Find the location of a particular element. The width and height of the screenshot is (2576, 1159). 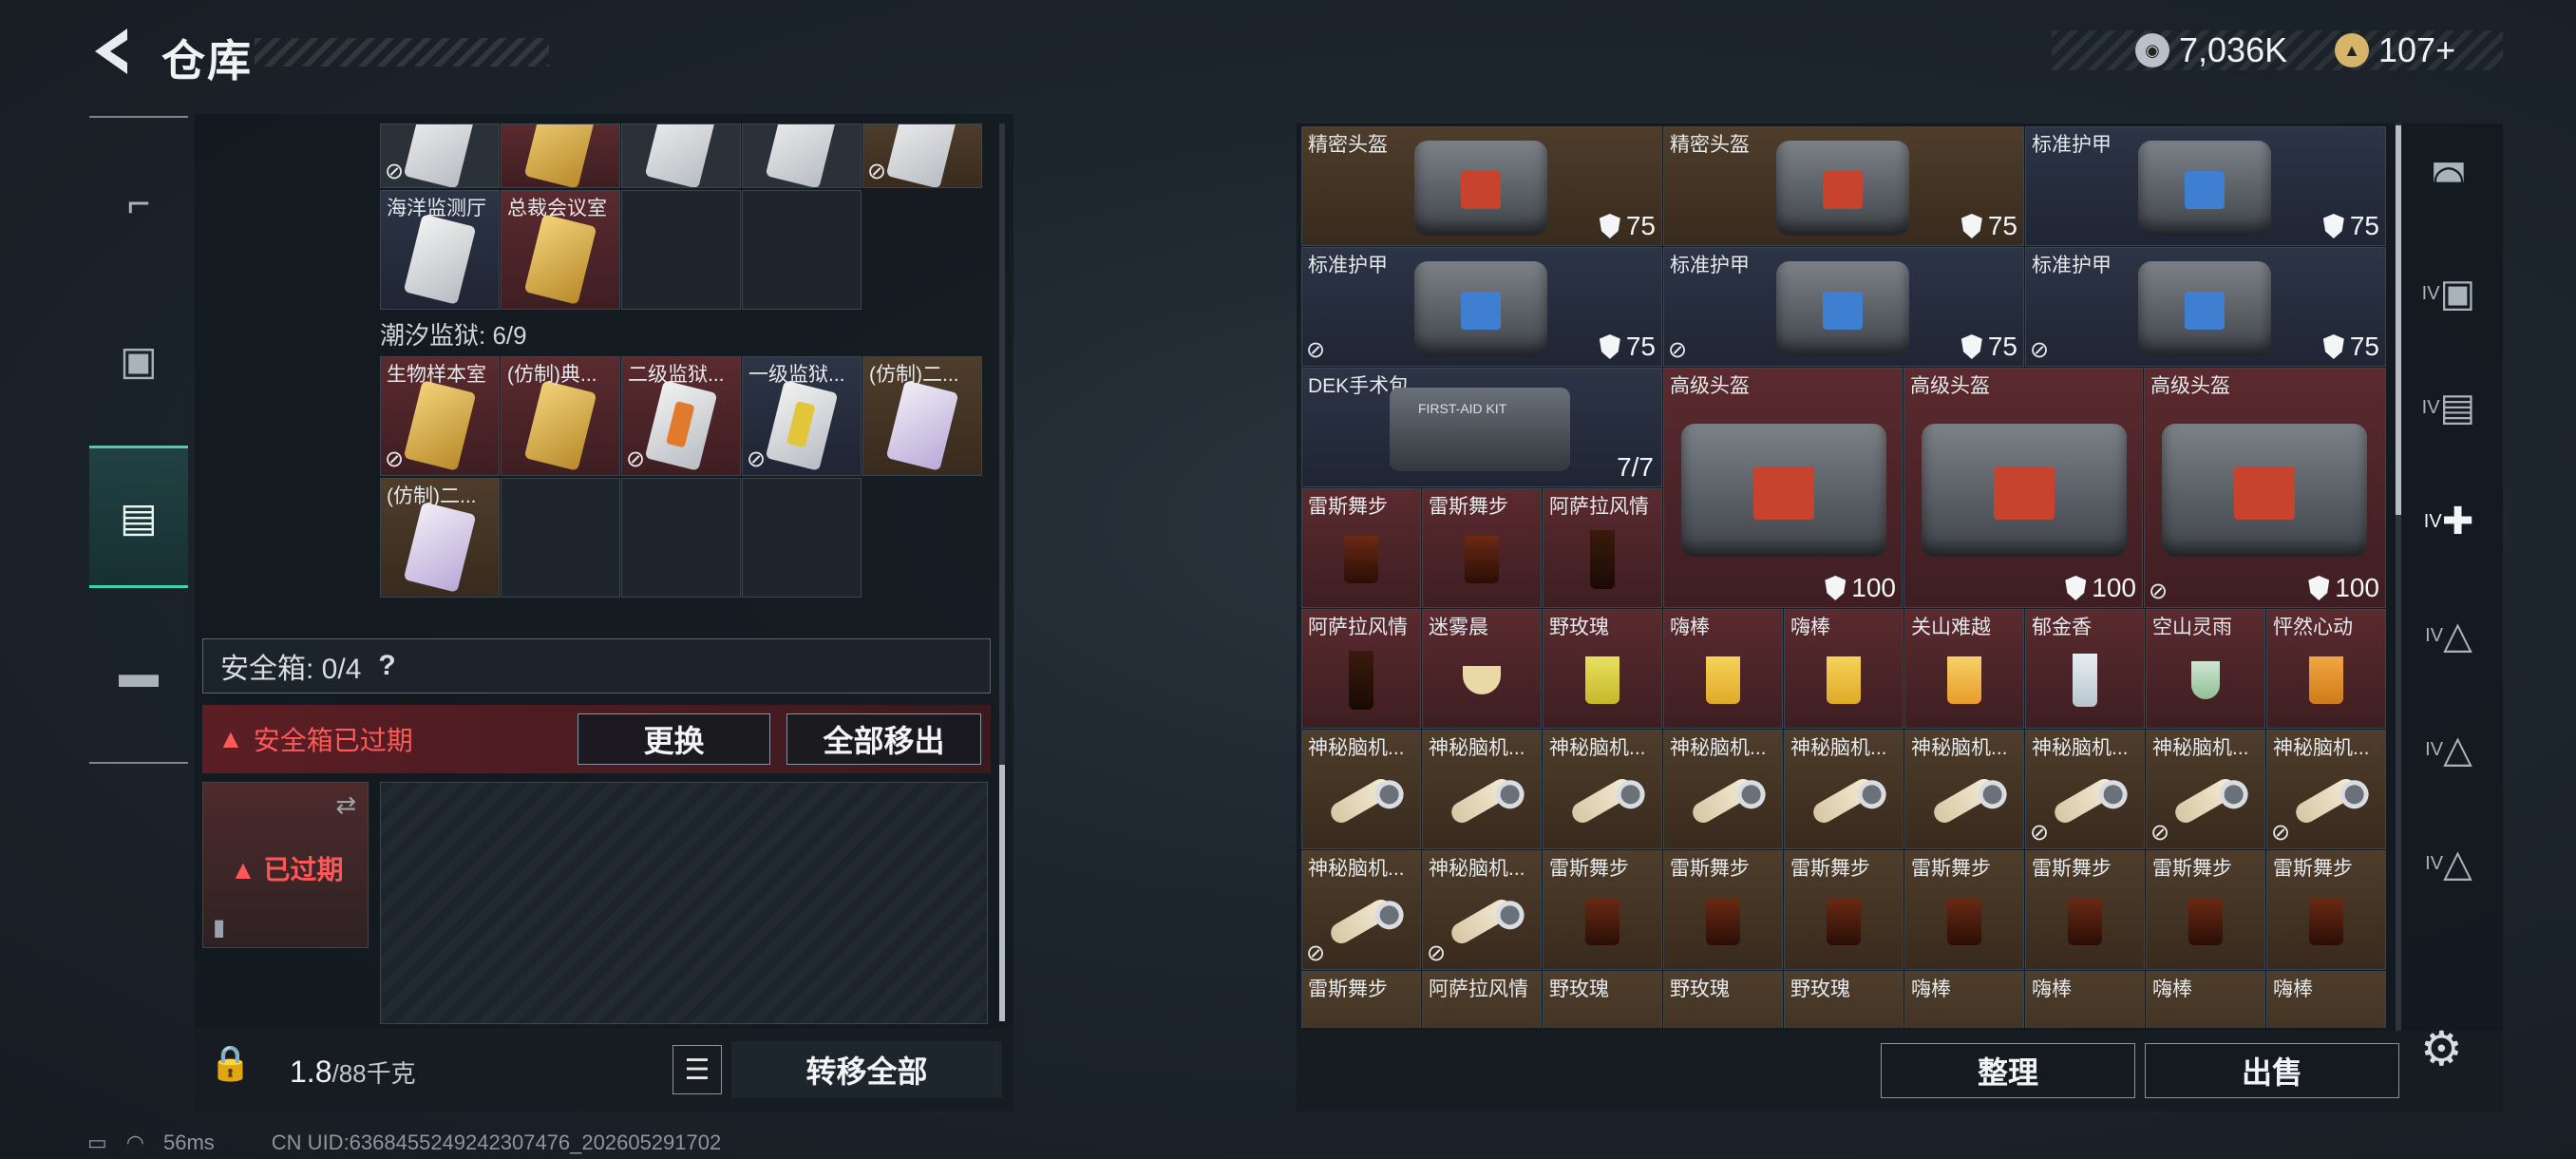

nav-storage-6: IV △ is located at coordinates (2449, 864).